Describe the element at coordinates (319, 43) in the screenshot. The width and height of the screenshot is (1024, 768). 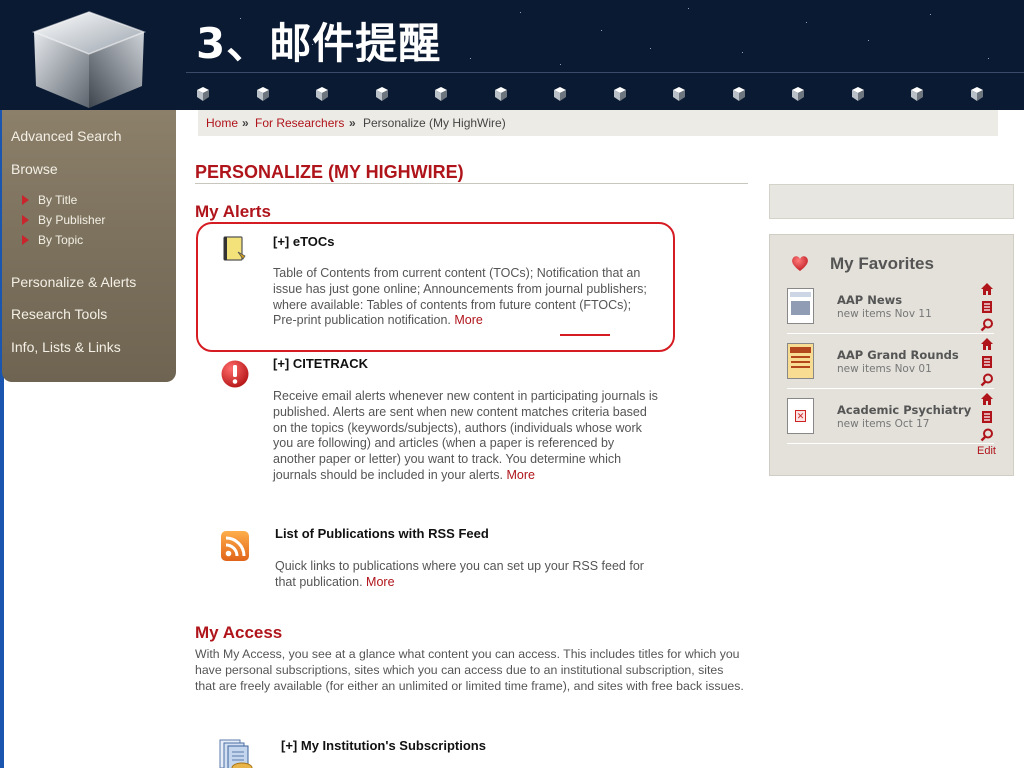
I see `slide-title: 3、邮件提醒` at that location.